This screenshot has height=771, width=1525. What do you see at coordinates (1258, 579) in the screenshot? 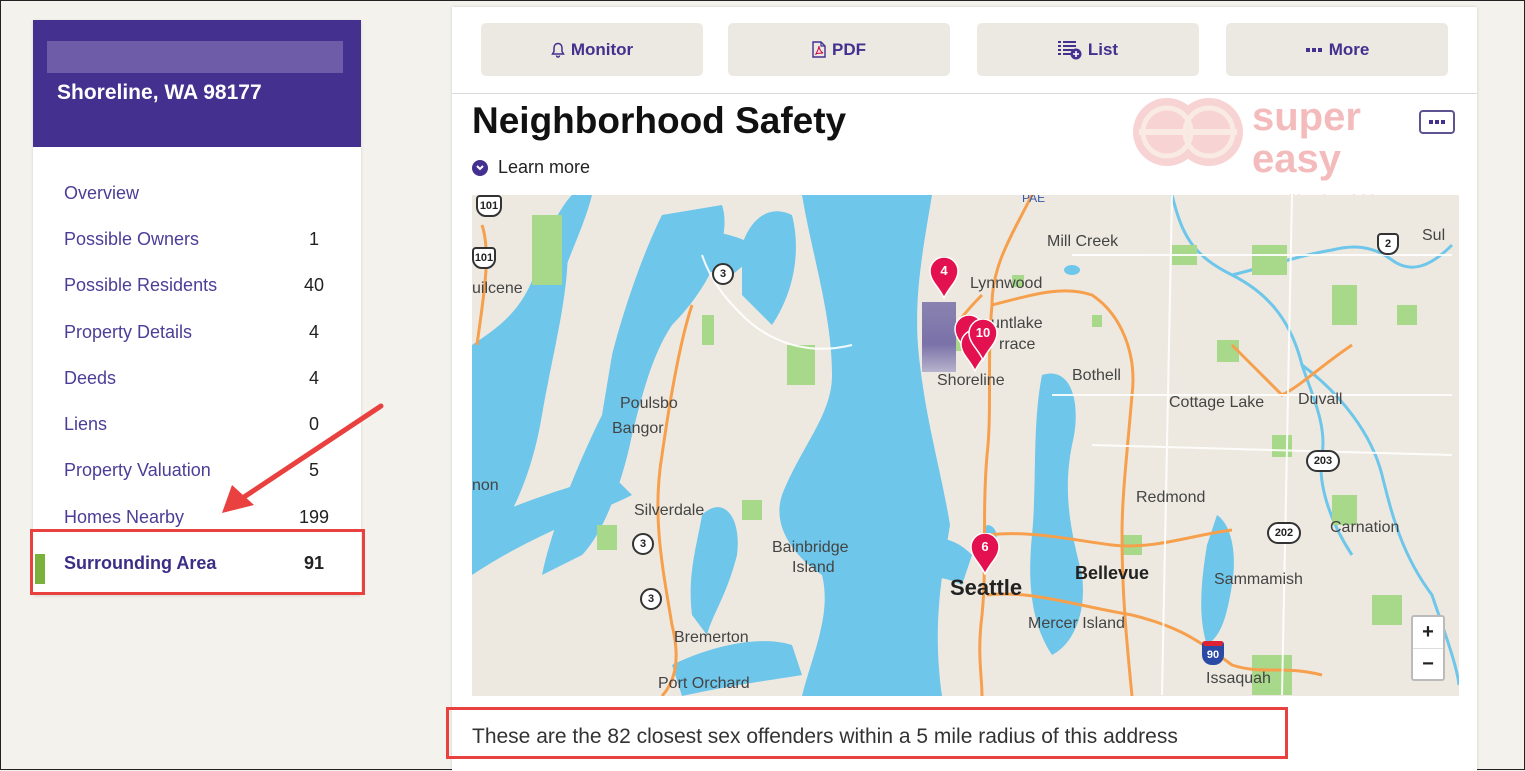
I see `map-label-sammamish: Sammamish` at bounding box center [1258, 579].